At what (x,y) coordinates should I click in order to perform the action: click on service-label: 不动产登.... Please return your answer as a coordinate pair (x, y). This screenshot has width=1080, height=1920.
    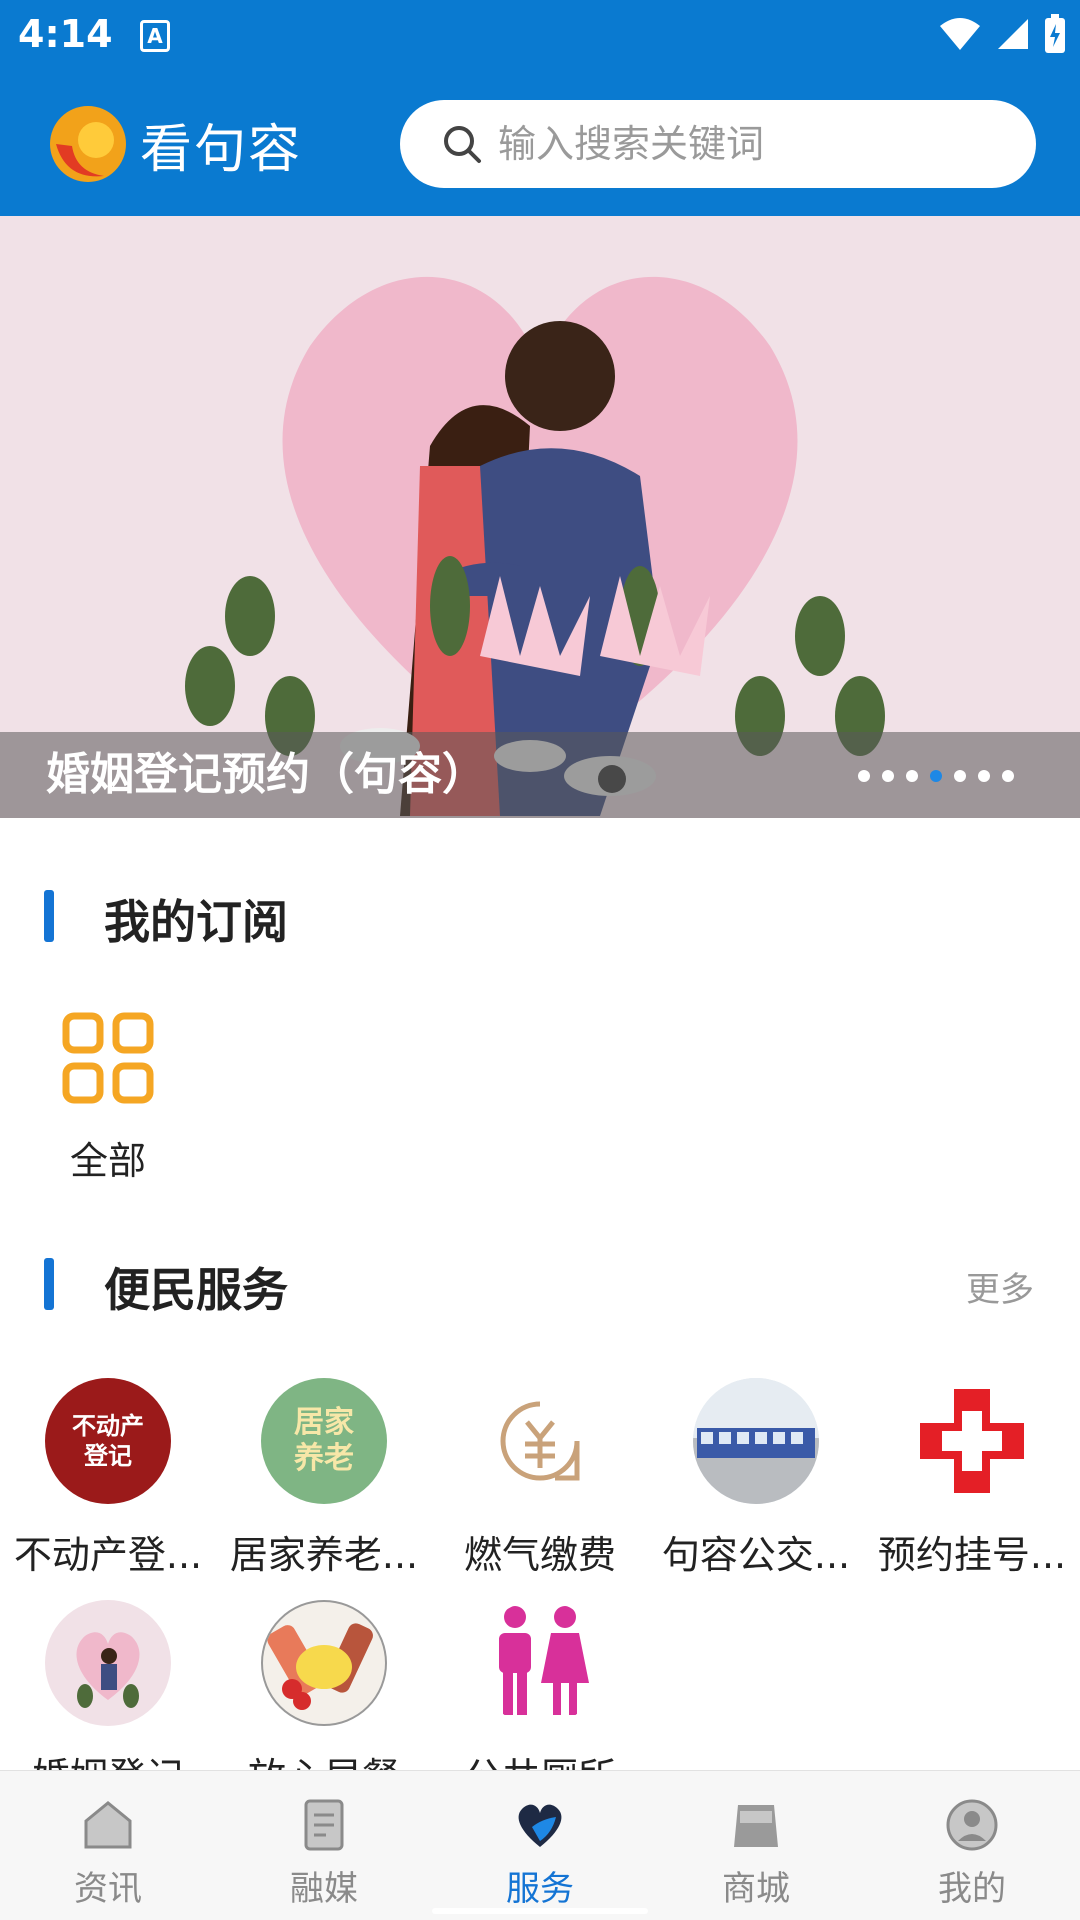
    Looking at the image, I should click on (108, 1555).